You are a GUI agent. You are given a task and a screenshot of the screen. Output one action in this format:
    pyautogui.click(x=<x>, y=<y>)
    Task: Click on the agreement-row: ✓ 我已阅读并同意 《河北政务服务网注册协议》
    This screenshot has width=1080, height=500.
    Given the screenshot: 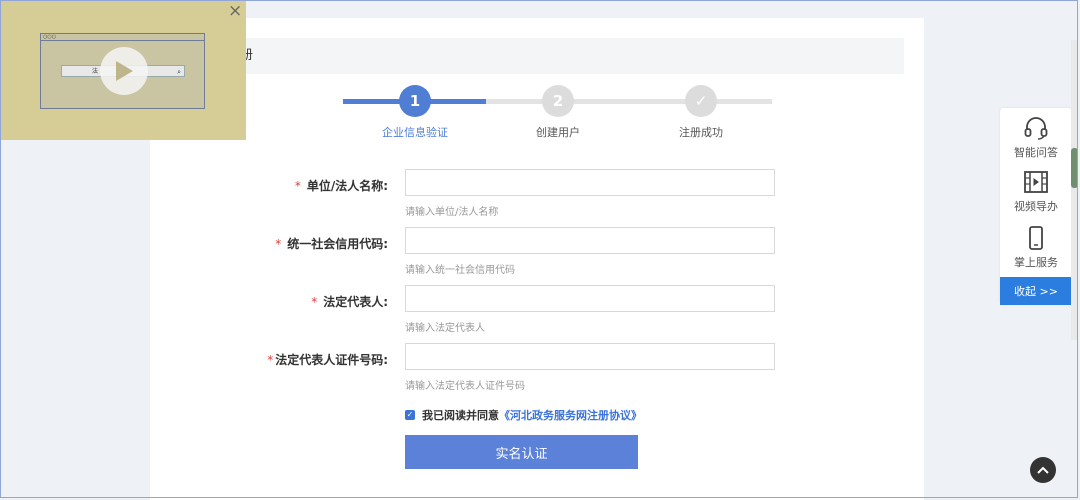 What is the action you would take?
    pyautogui.click(x=523, y=415)
    